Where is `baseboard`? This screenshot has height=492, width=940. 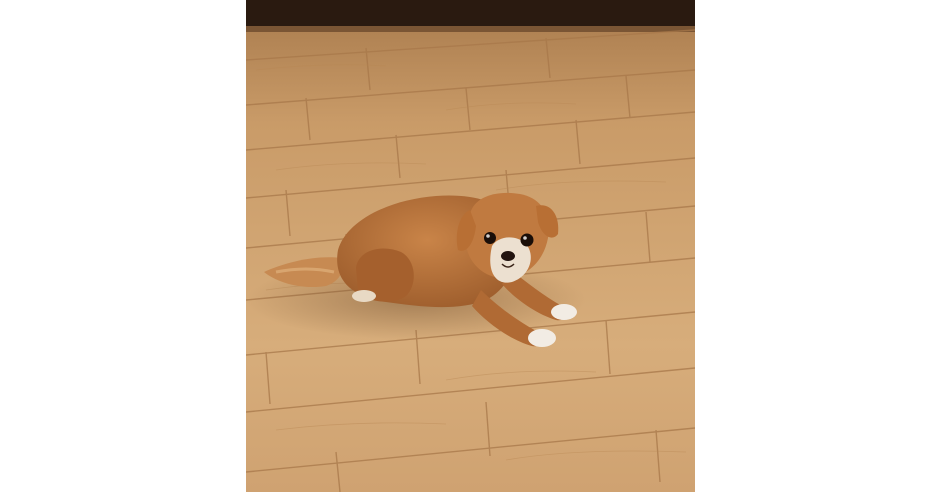 baseboard is located at coordinates (470, 14).